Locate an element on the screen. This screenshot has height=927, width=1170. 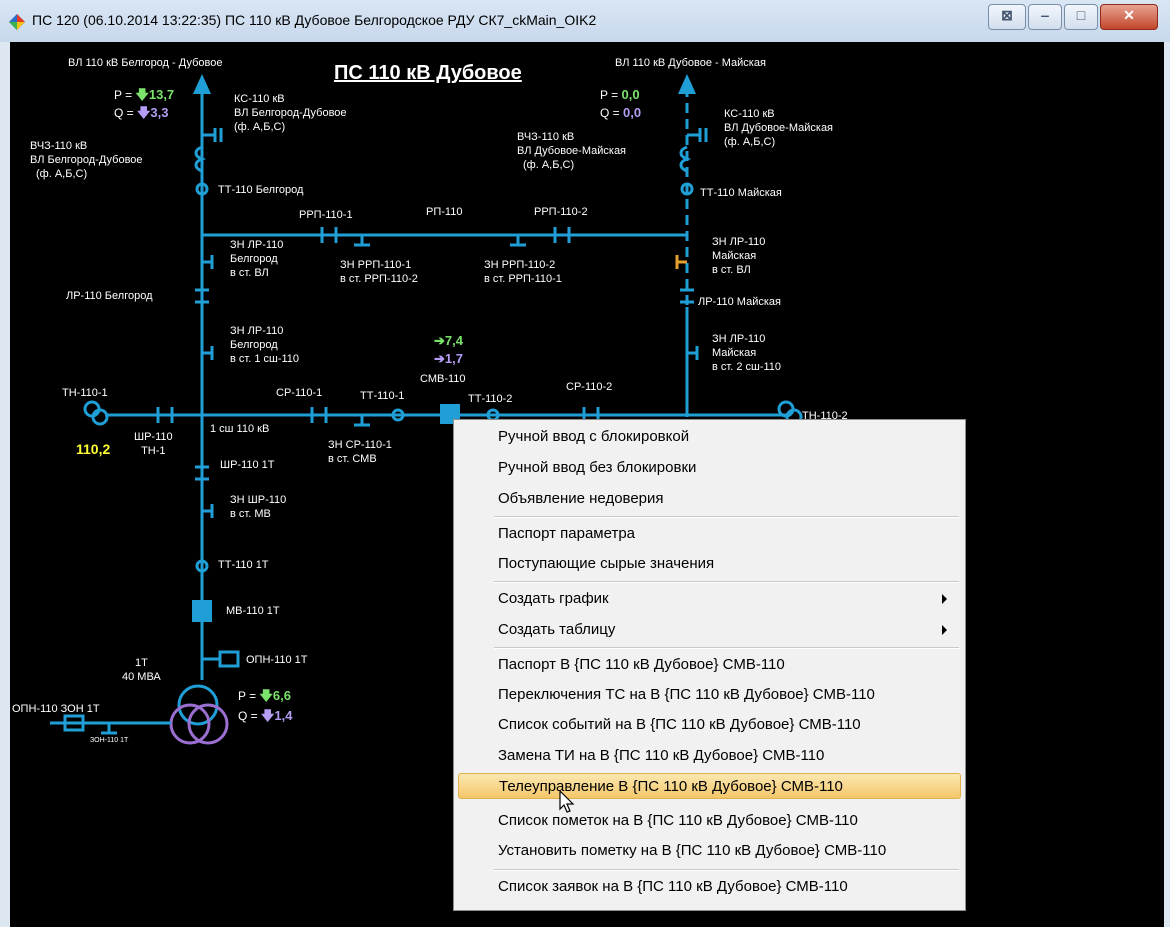
tt-1t-label: ТТ-110 1Т is located at coordinates (243, 565).